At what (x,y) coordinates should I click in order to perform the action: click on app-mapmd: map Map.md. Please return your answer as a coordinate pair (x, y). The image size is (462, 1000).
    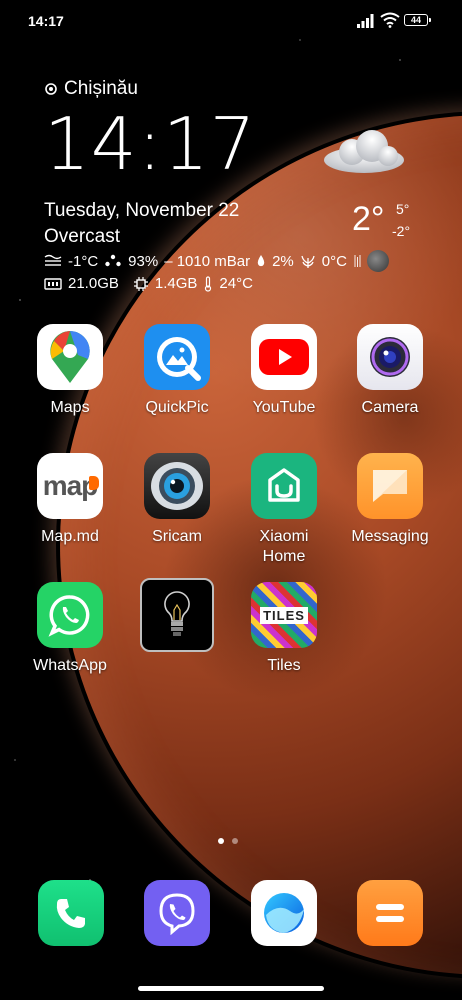
    Looking at the image, I should click on (70, 500).